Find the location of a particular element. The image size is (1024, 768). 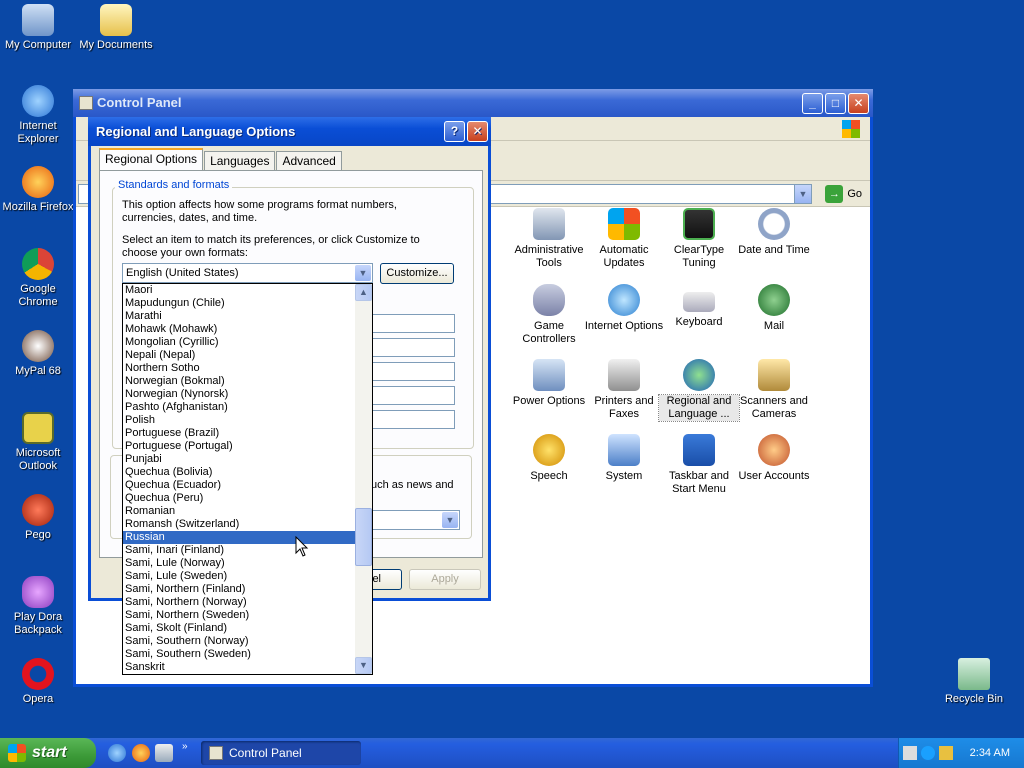

administrative-tools-icon is located at coordinates (549, 224).